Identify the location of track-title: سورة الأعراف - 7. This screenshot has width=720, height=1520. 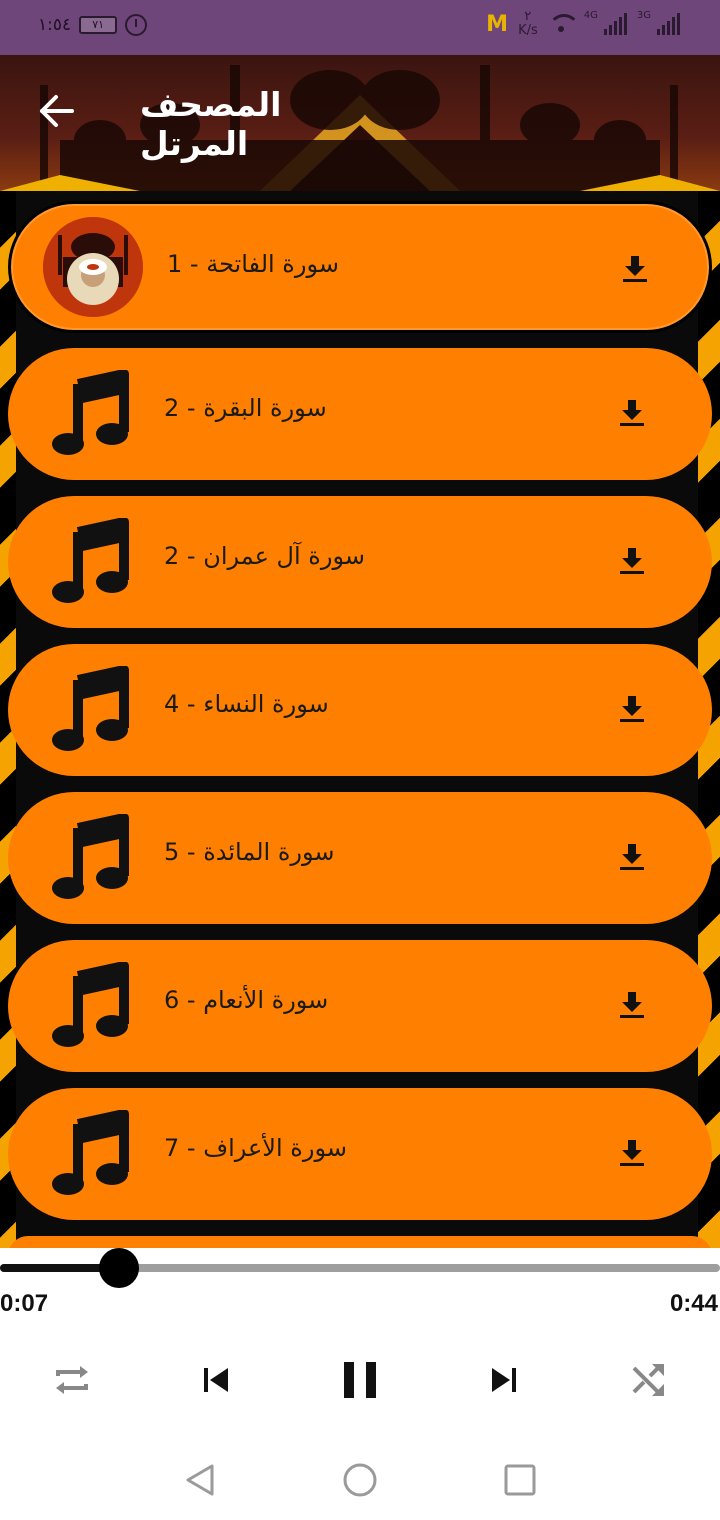
(255, 1148).